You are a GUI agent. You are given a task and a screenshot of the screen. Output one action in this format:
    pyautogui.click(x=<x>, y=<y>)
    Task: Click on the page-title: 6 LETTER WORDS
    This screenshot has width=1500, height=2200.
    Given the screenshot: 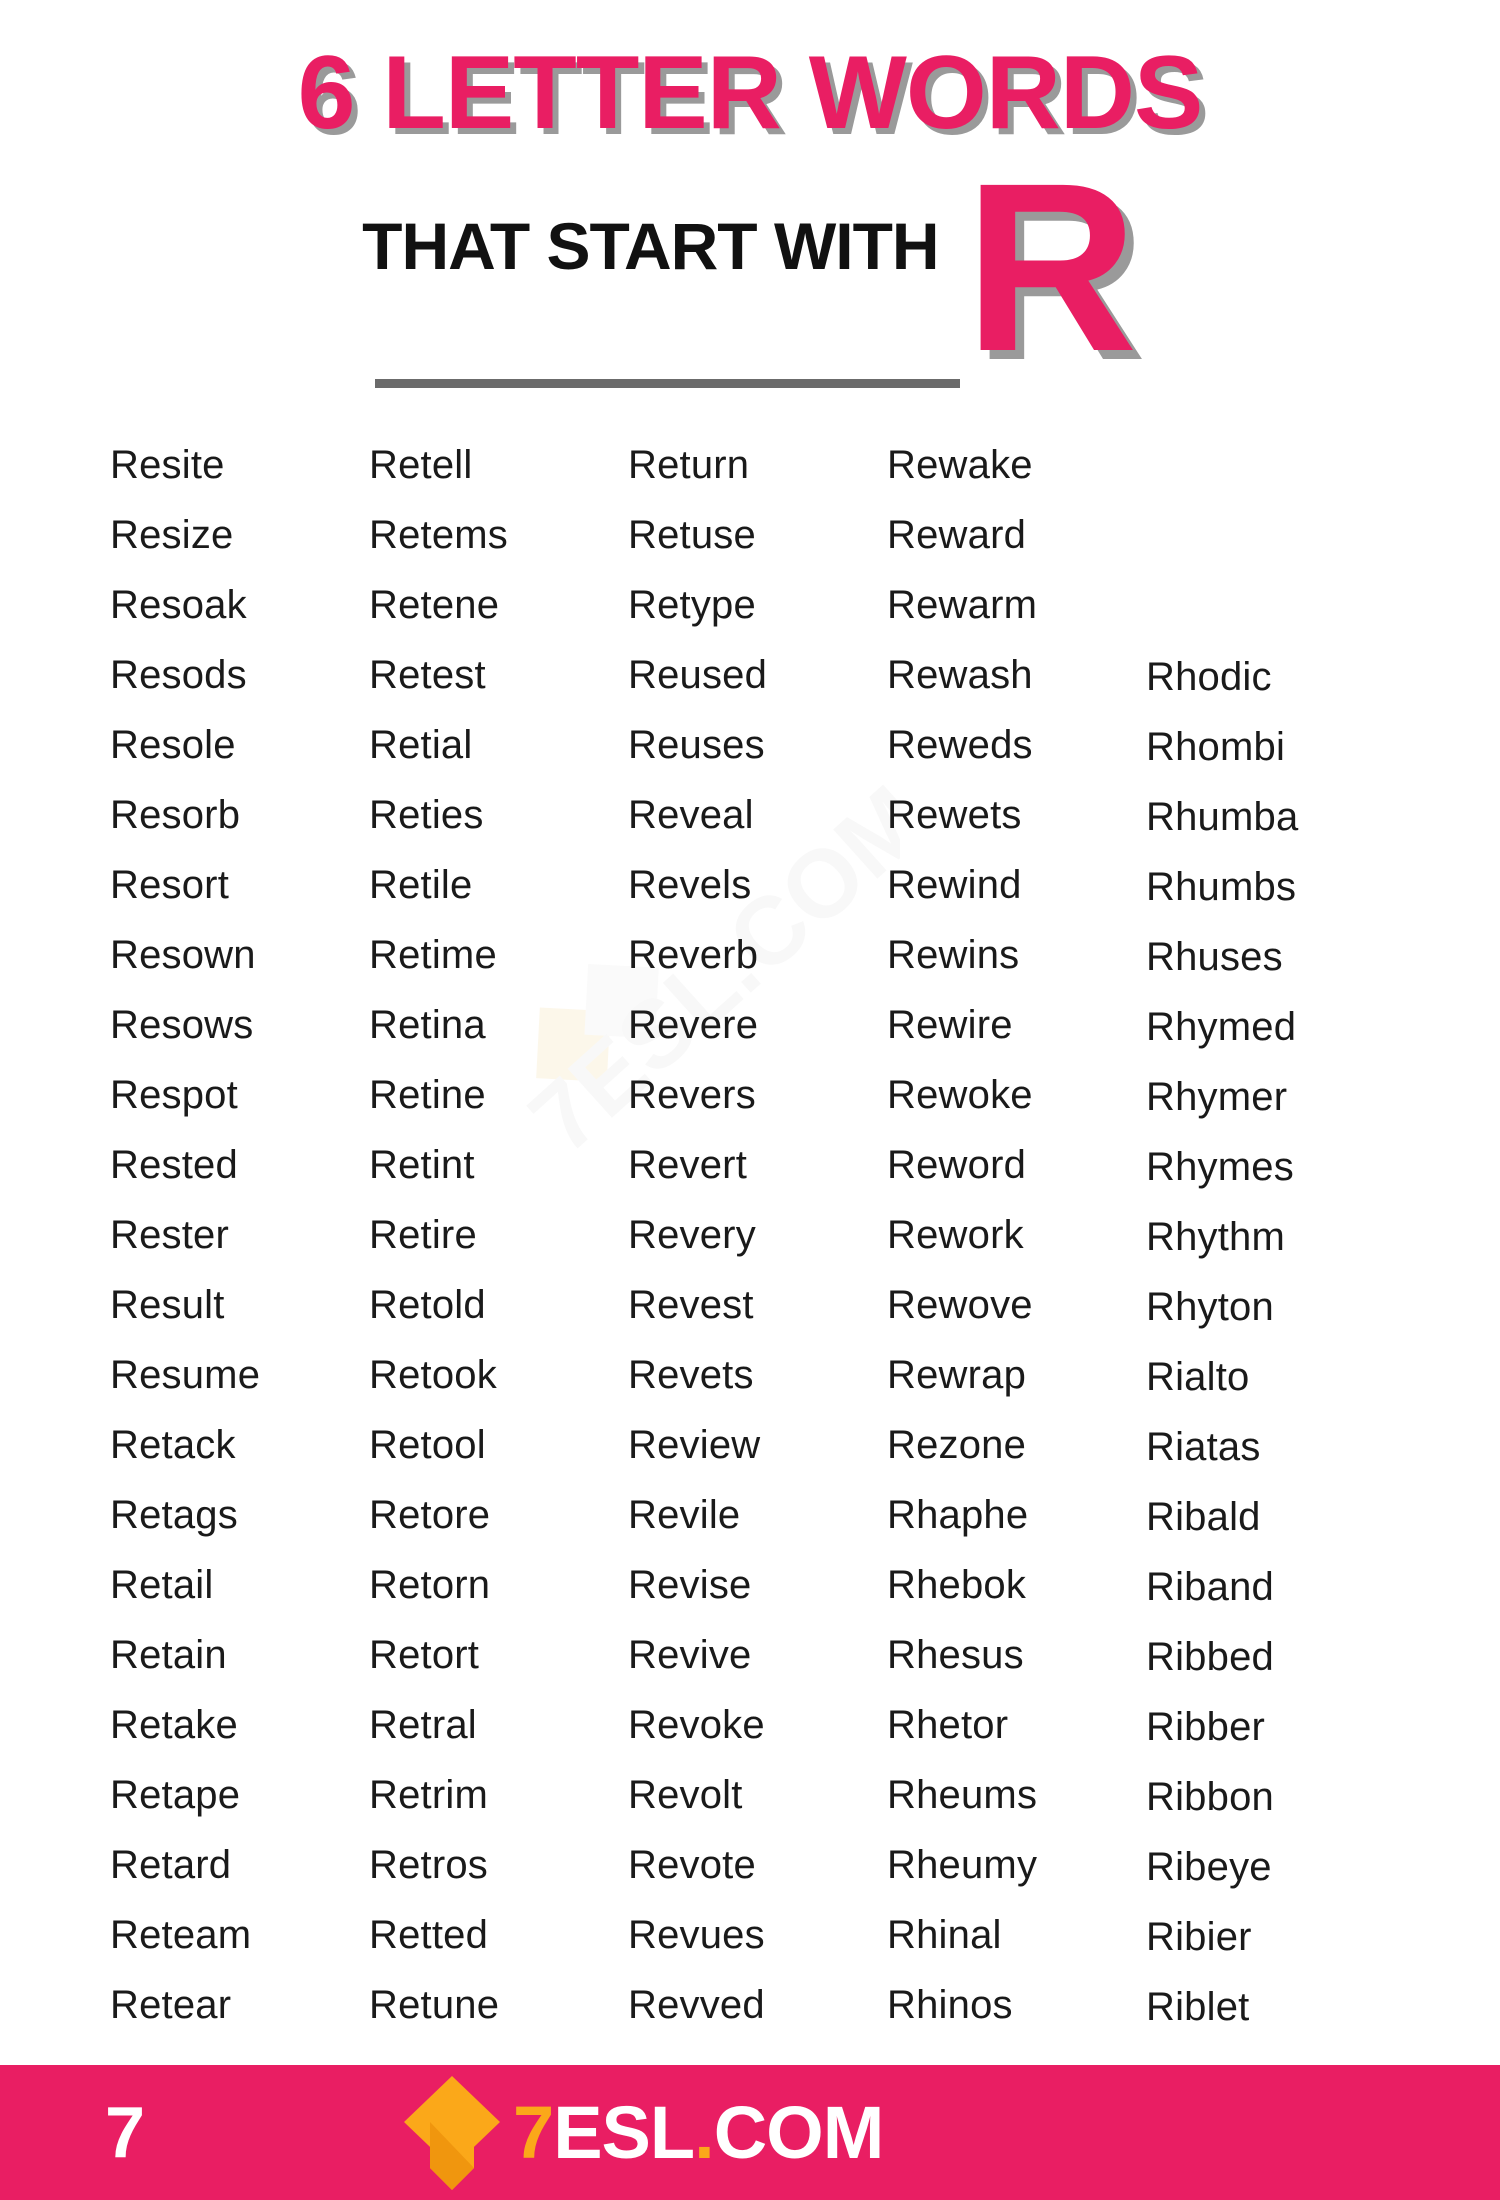 What is the action you would take?
    pyautogui.click(x=750, y=93)
    